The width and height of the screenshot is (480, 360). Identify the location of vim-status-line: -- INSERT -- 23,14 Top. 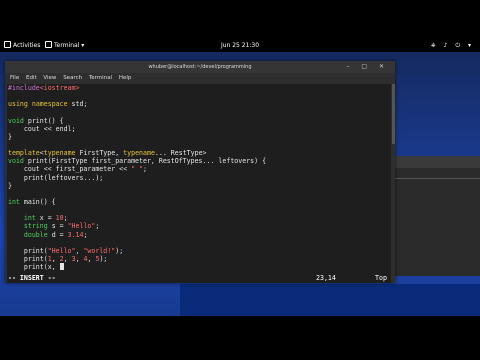
(199, 278).